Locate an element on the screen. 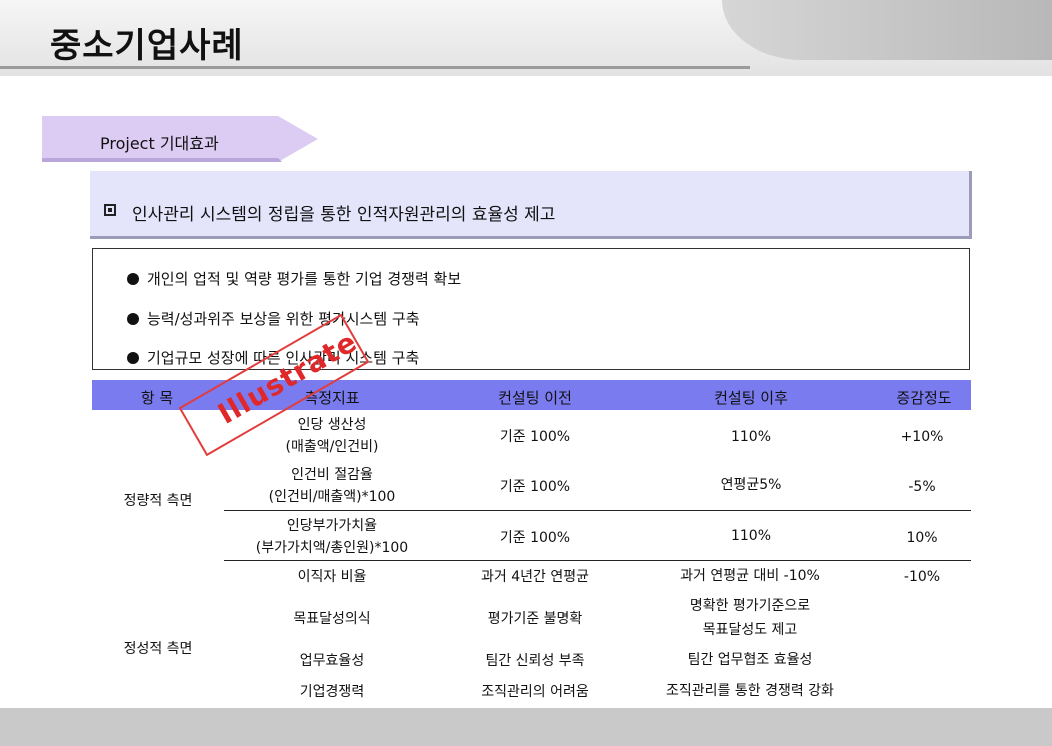  category-label: 정성적 측면 is located at coordinates (158, 649).